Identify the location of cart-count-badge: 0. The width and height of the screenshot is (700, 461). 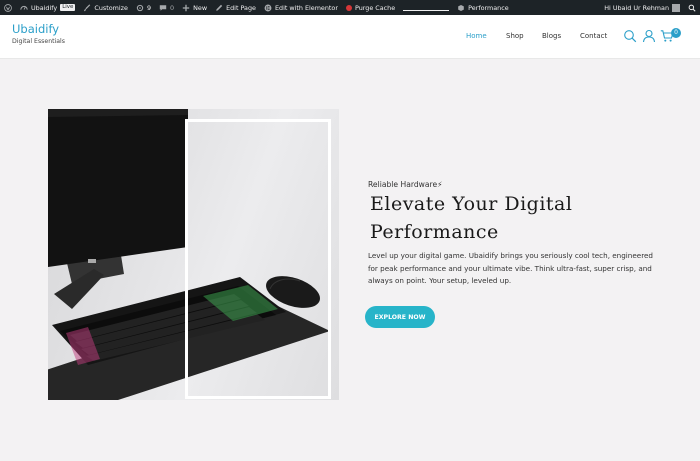
(676, 33).